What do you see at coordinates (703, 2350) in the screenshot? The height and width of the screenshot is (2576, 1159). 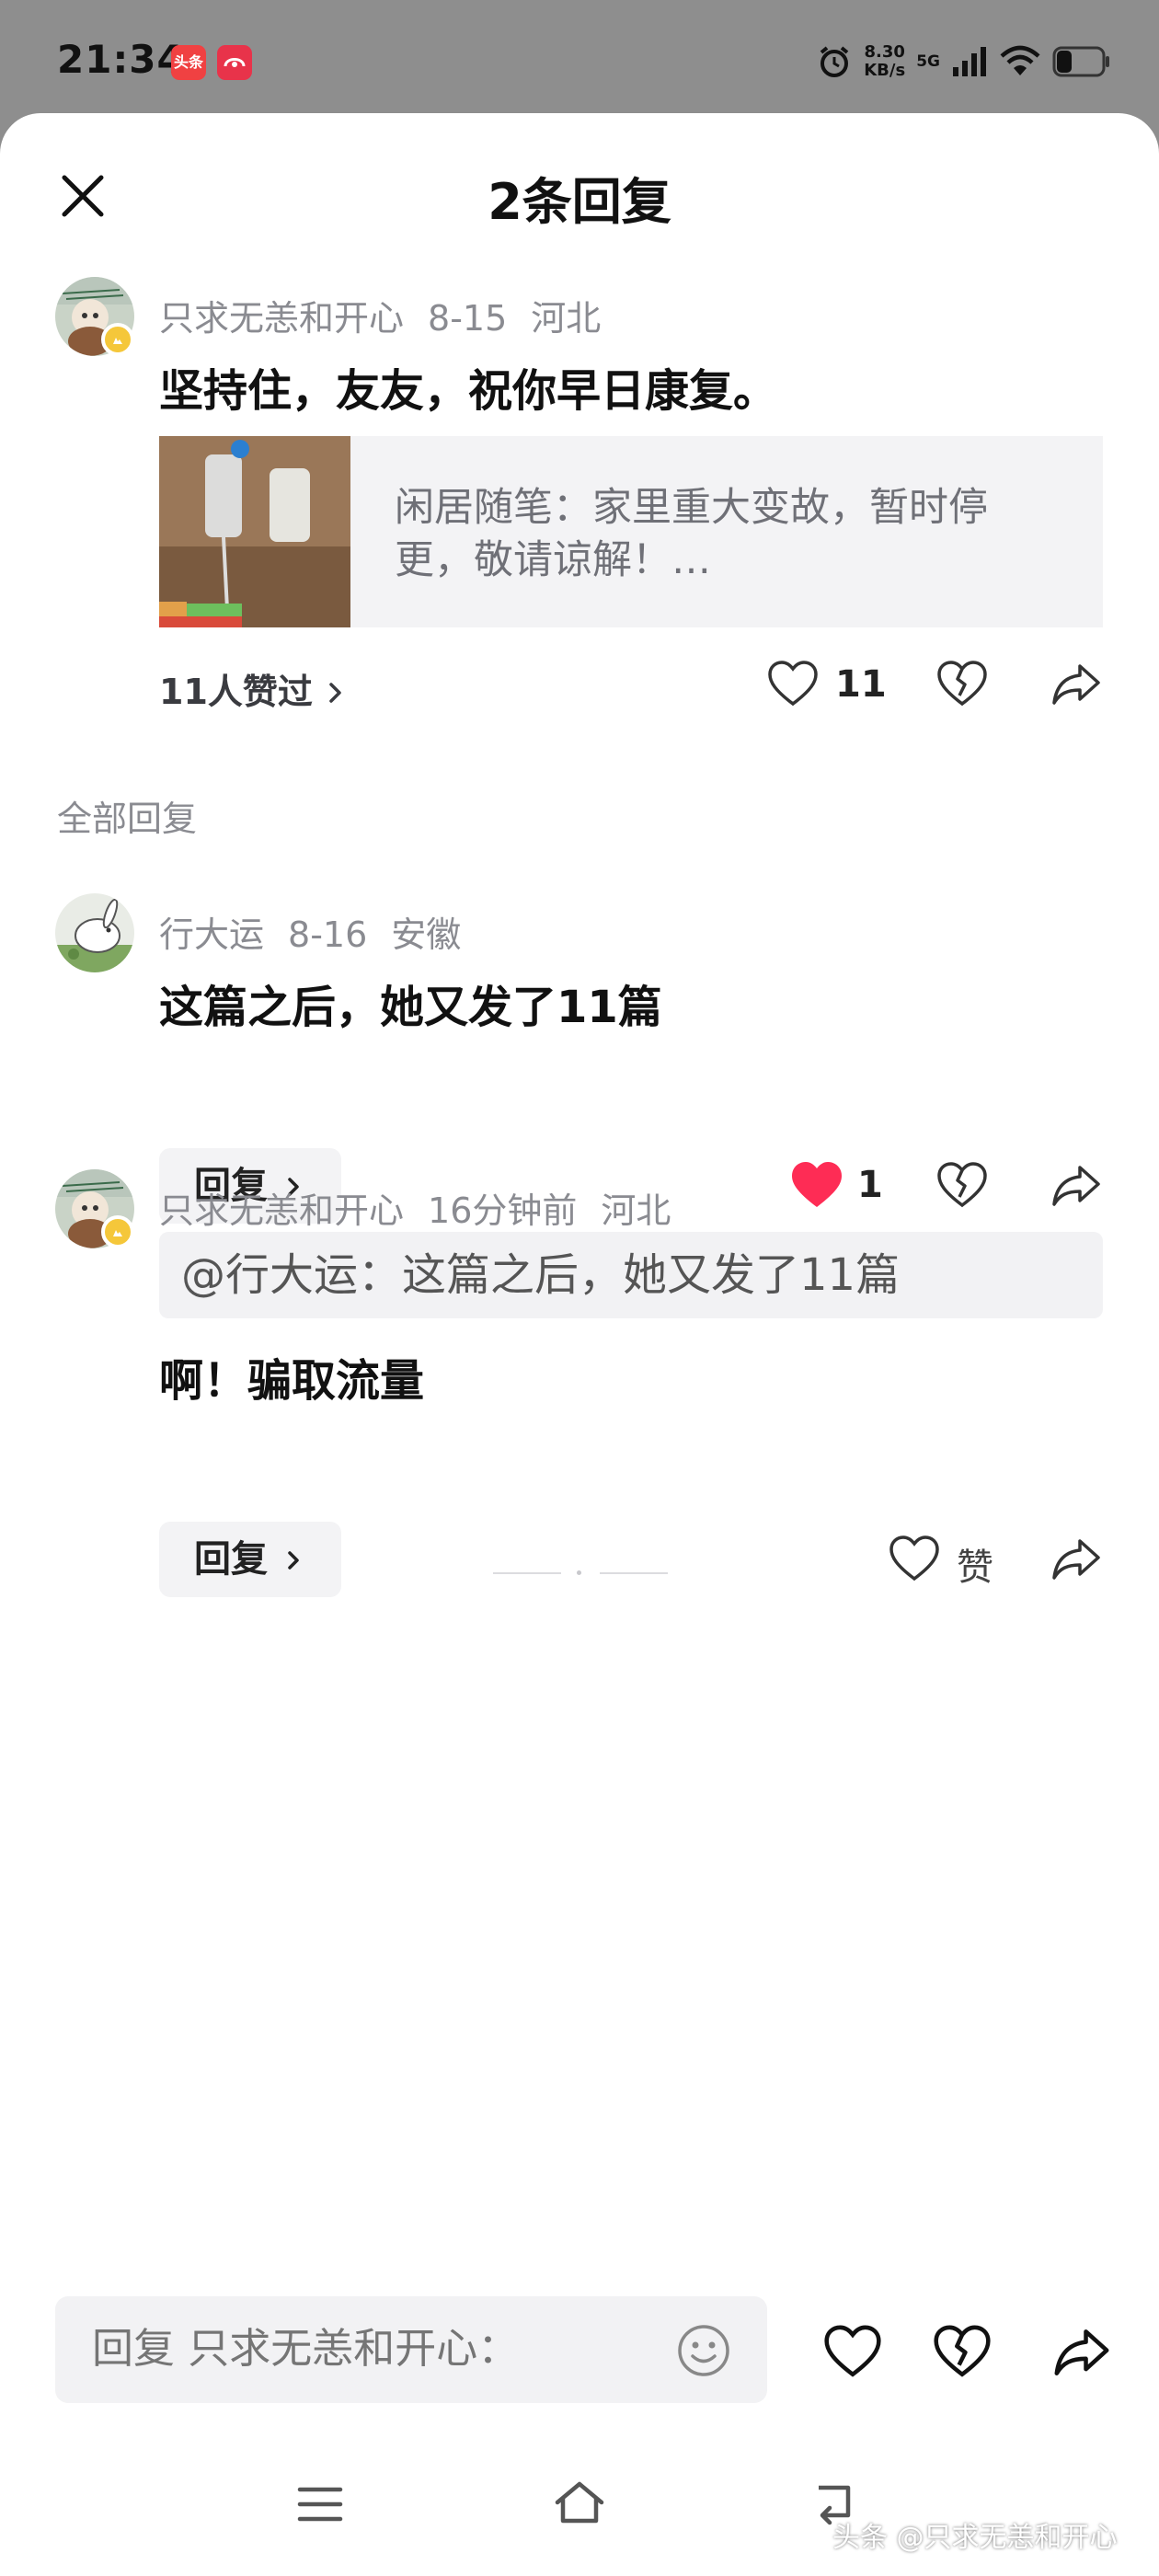 I see `emoji-icon` at bounding box center [703, 2350].